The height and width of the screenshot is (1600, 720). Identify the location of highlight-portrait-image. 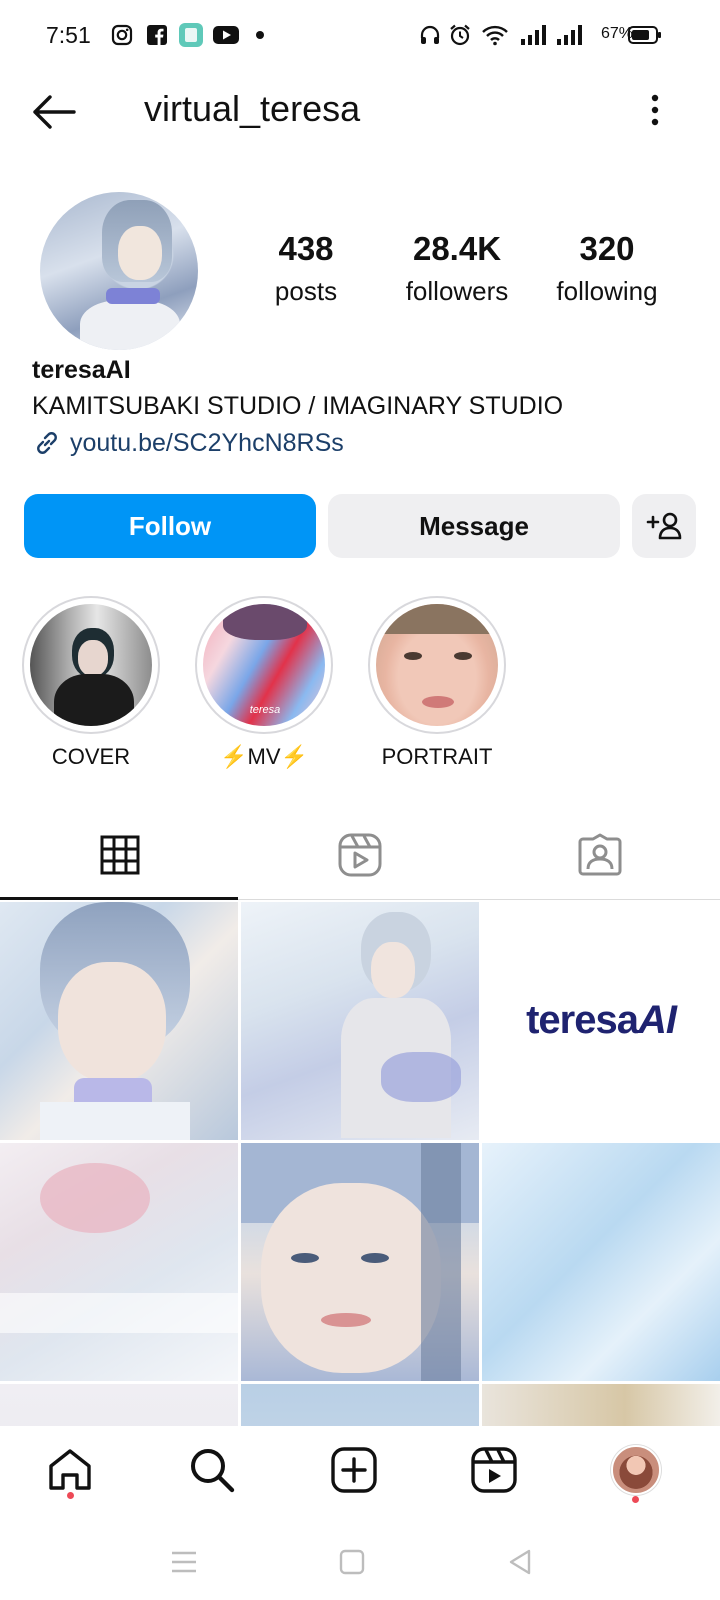
(437, 665).